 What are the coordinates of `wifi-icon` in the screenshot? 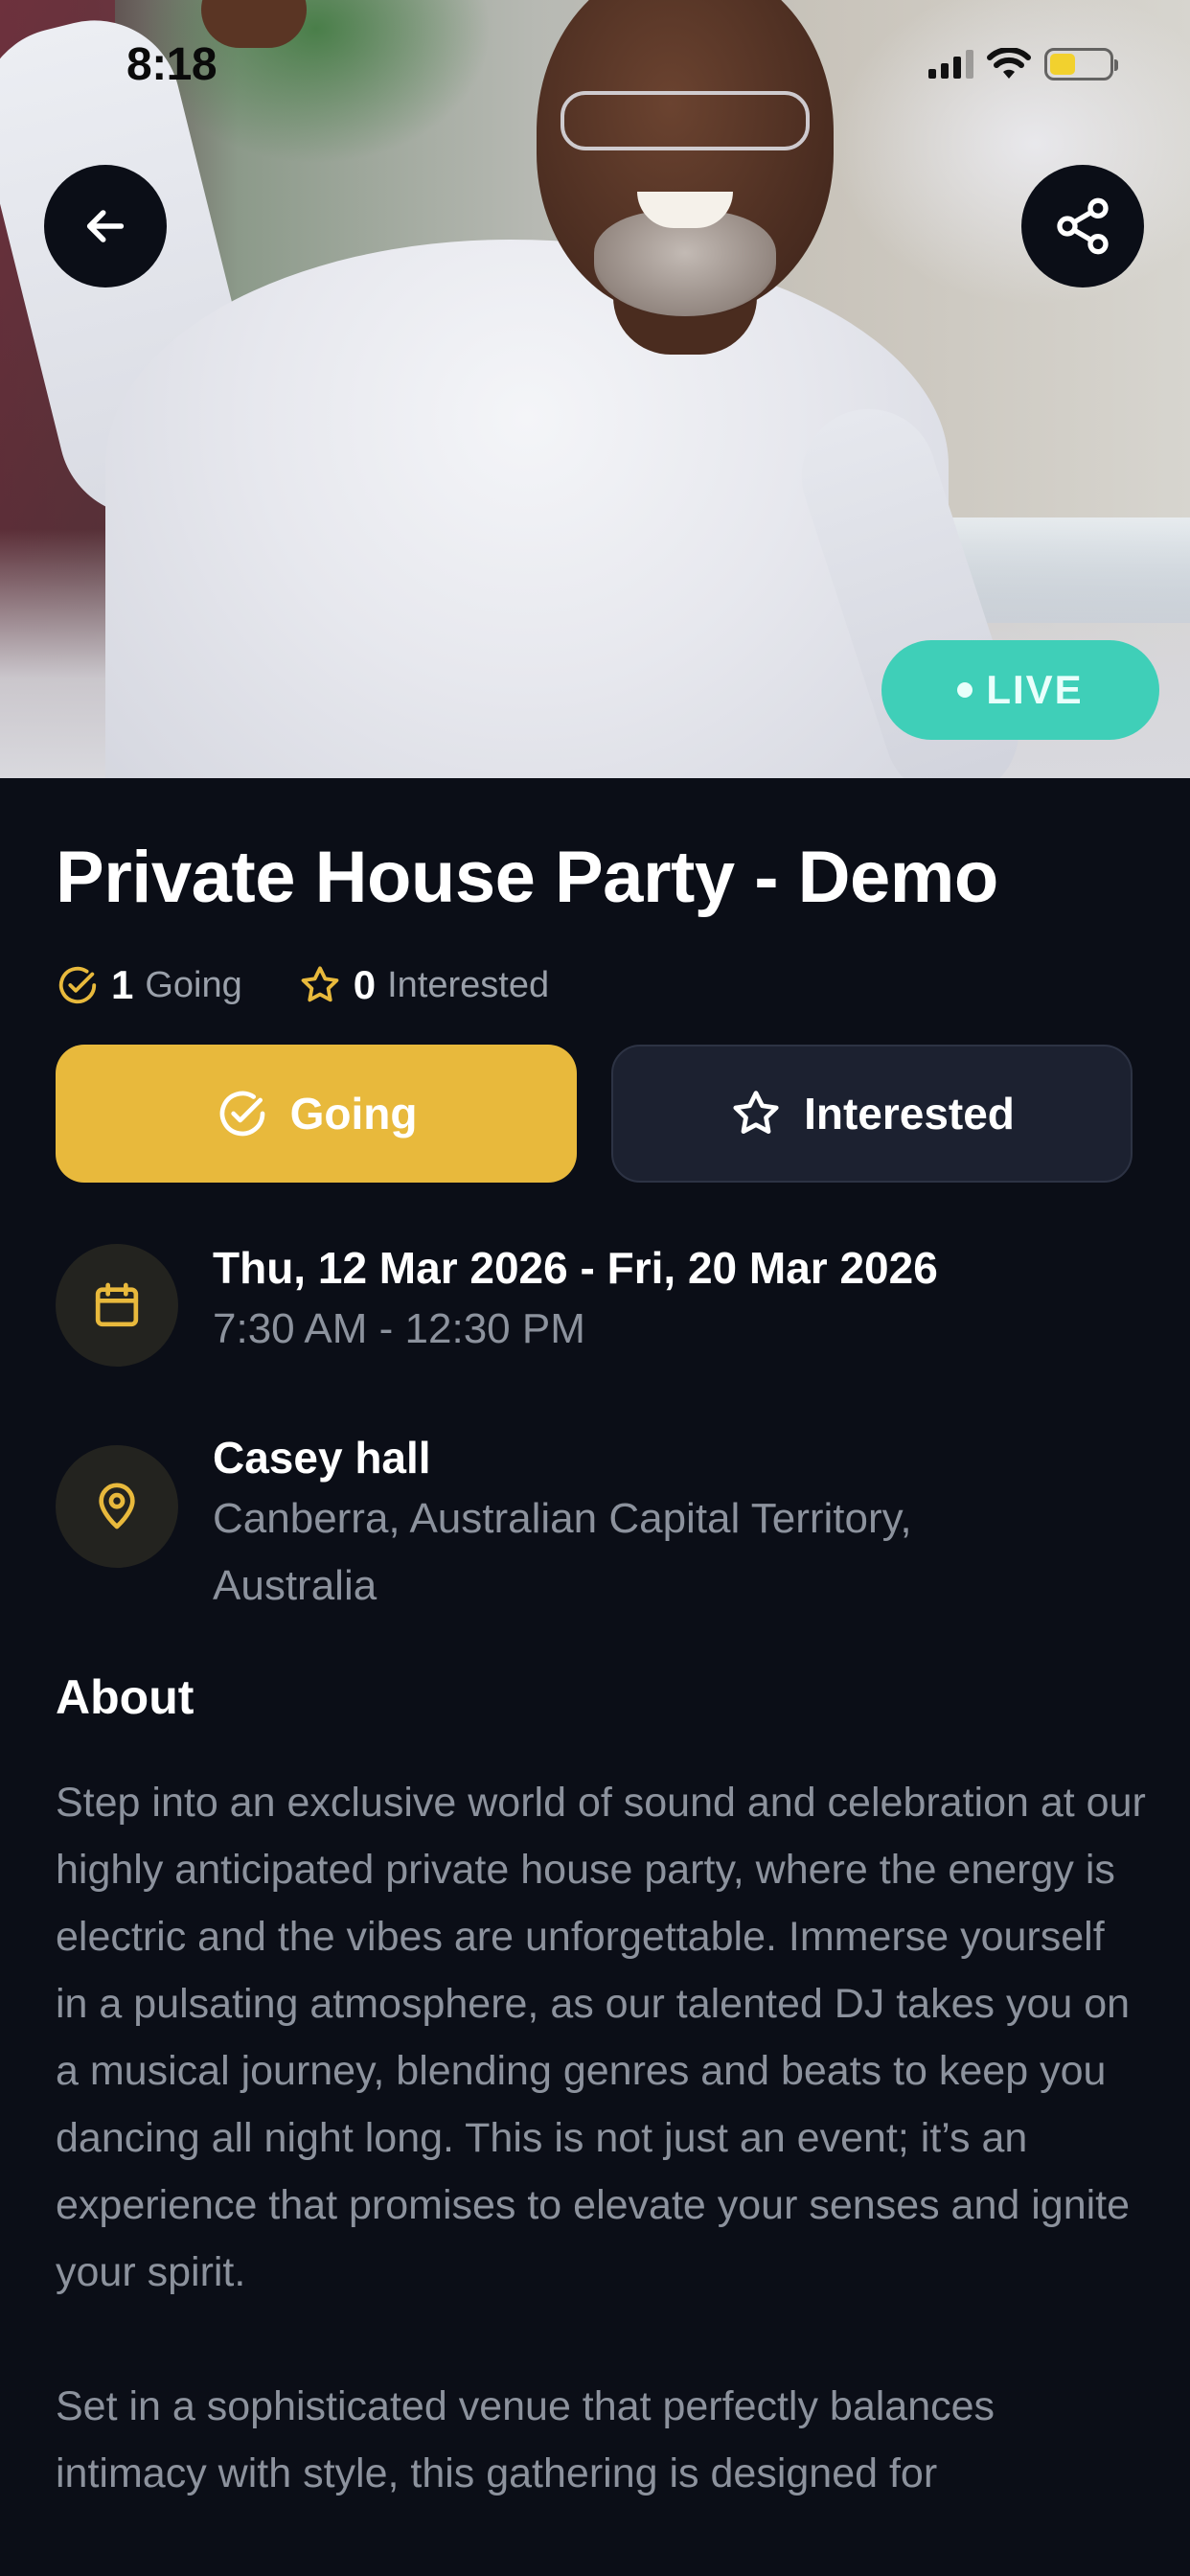 It's located at (1009, 63).